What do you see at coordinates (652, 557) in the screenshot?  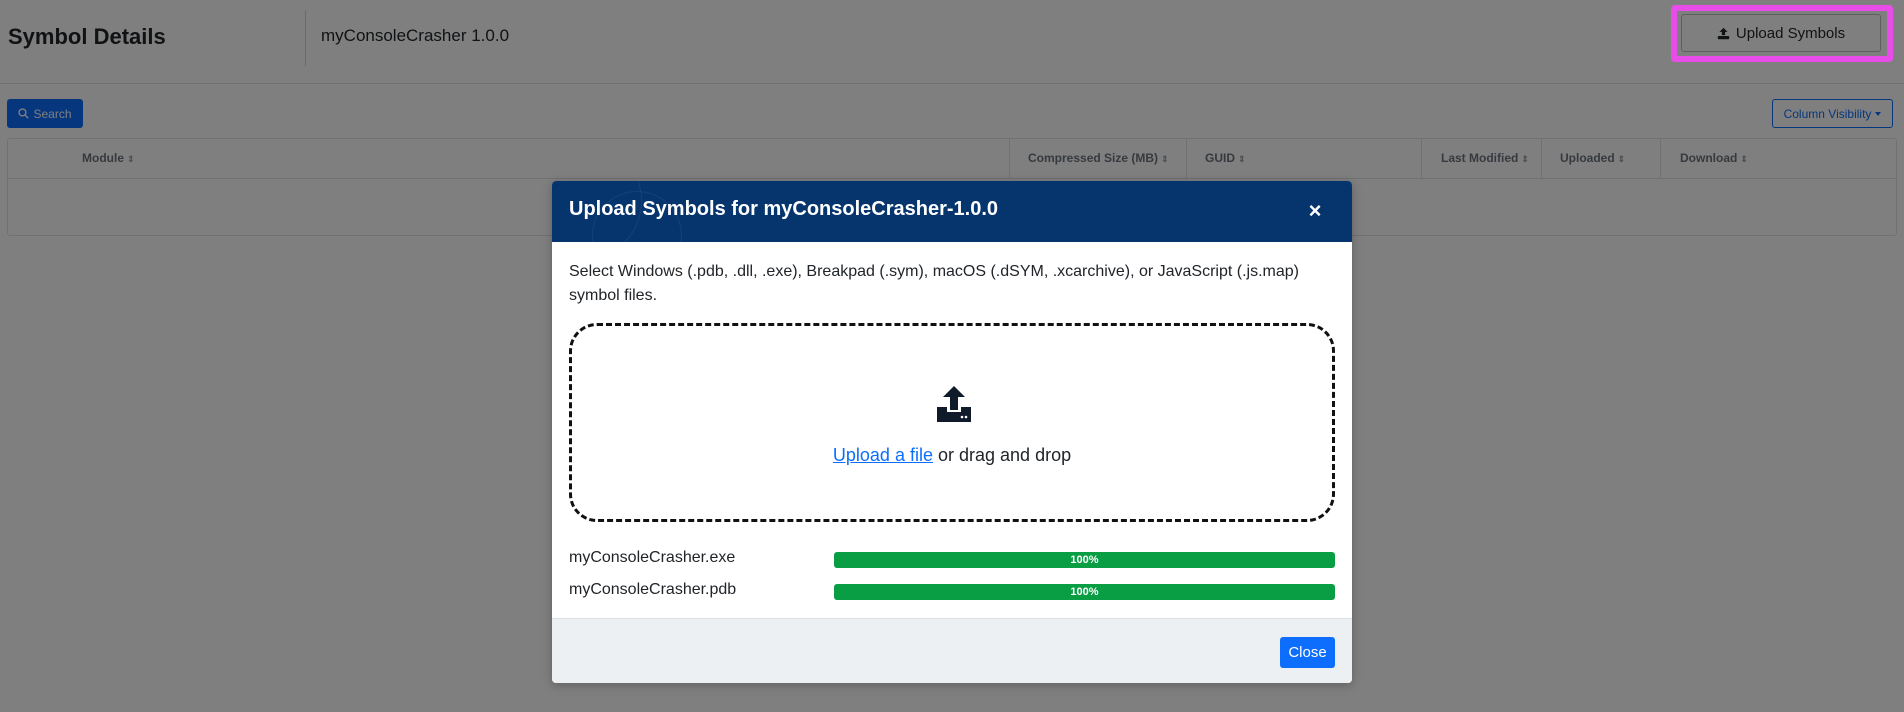 I see `file-name: myConsoleCrasher.exe` at bounding box center [652, 557].